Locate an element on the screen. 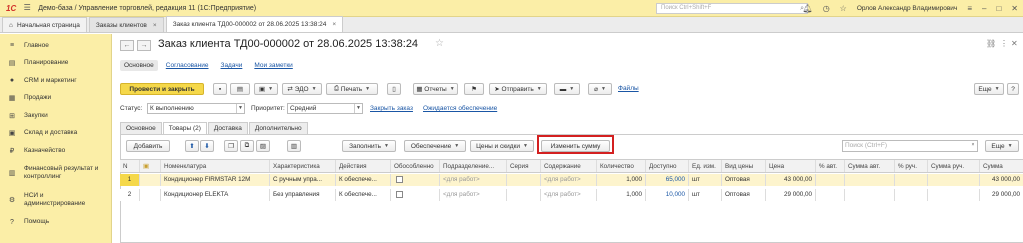 Image resolution: width=1023 pixels, height=243 pixels. forward-button: → is located at coordinates (144, 45).